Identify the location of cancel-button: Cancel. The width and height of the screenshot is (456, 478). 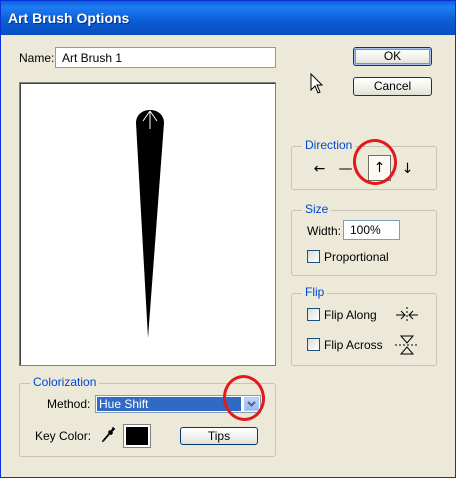
(392, 86).